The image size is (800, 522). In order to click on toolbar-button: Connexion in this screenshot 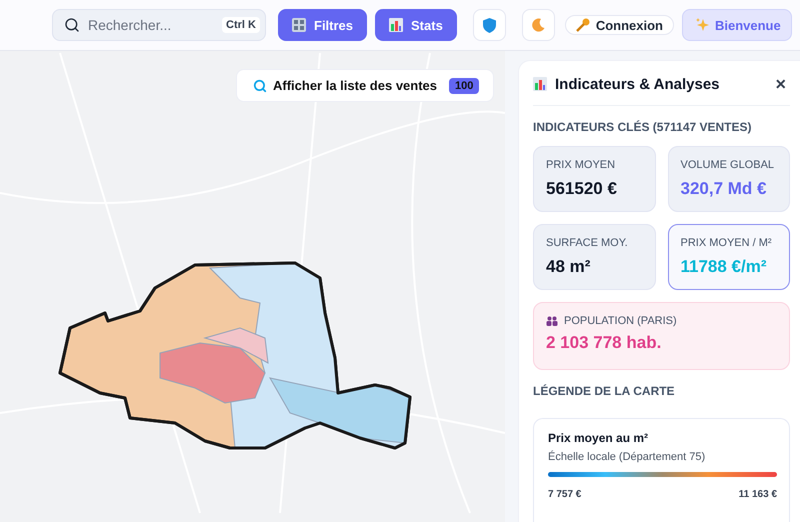, I will do `click(619, 25)`.